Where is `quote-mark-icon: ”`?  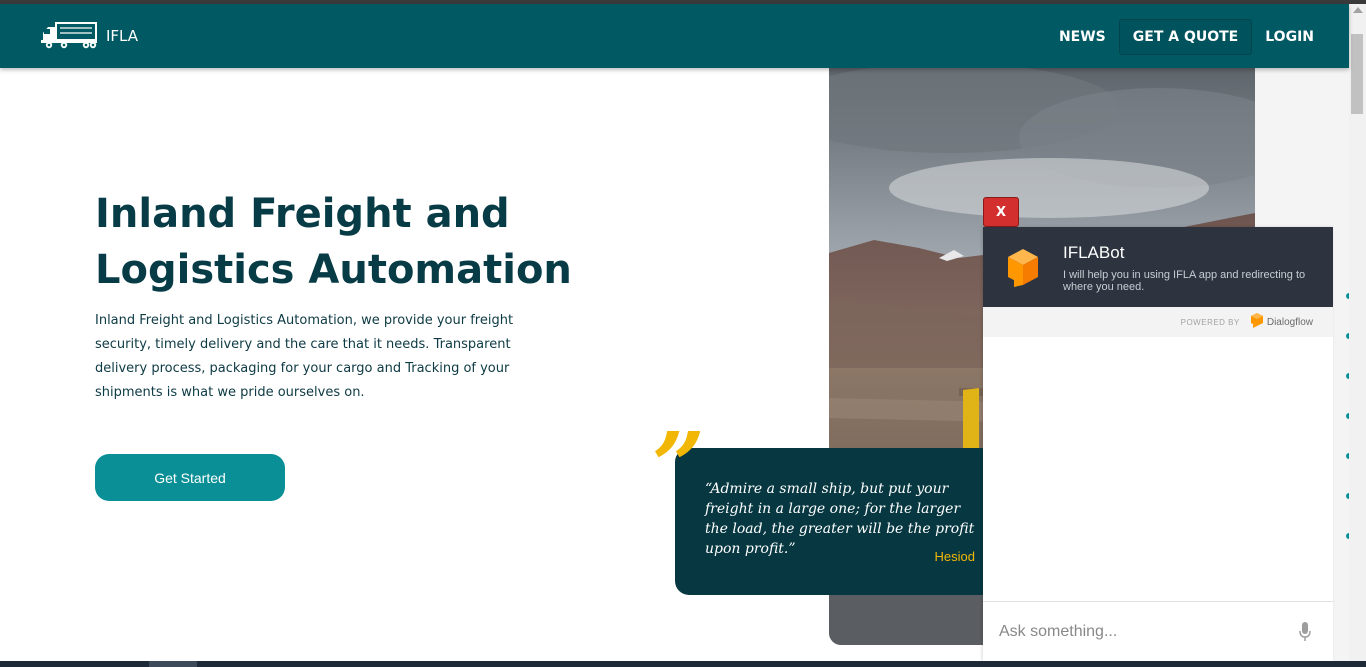 quote-mark-icon: ” is located at coordinates (678, 466).